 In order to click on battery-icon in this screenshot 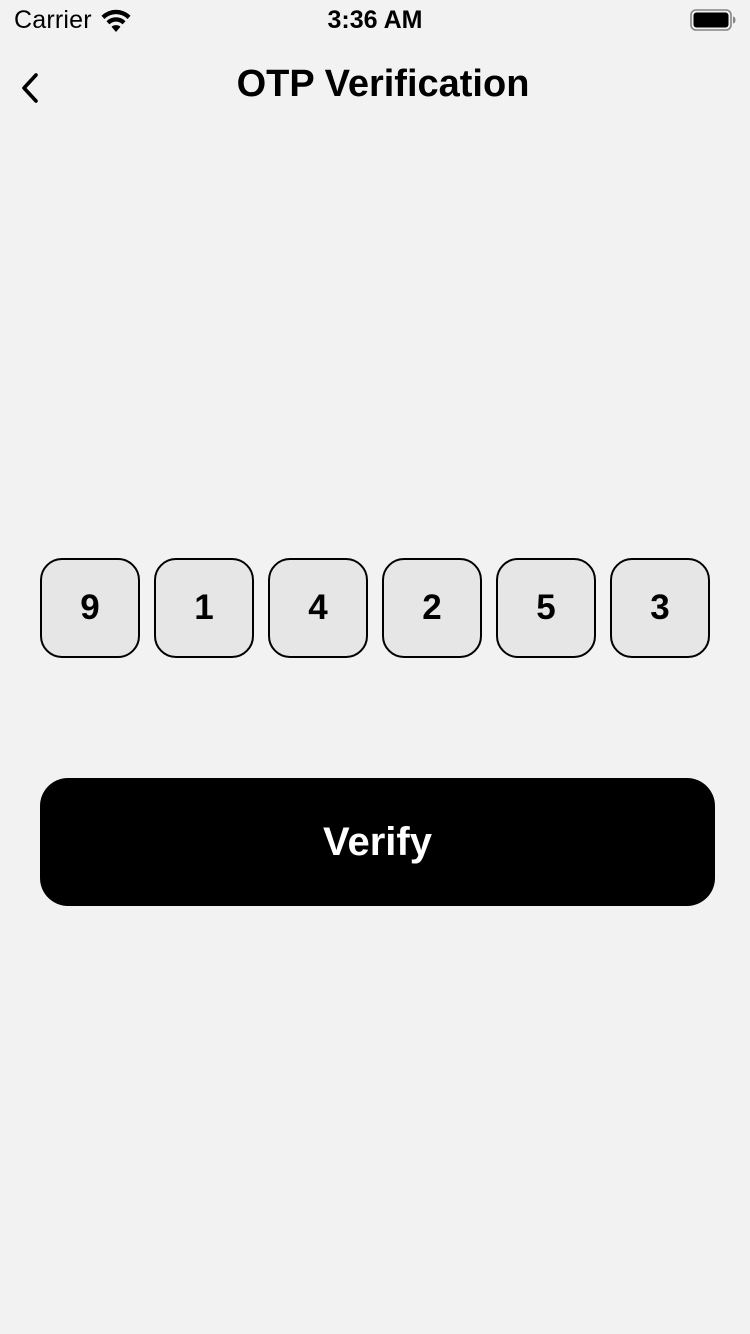, I will do `click(713, 20)`.